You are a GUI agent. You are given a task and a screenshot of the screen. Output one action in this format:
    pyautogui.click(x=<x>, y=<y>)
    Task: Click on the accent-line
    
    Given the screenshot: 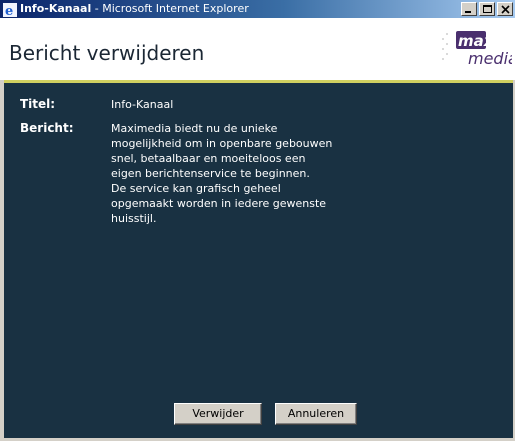 What is the action you would take?
    pyautogui.click(x=258, y=81)
    